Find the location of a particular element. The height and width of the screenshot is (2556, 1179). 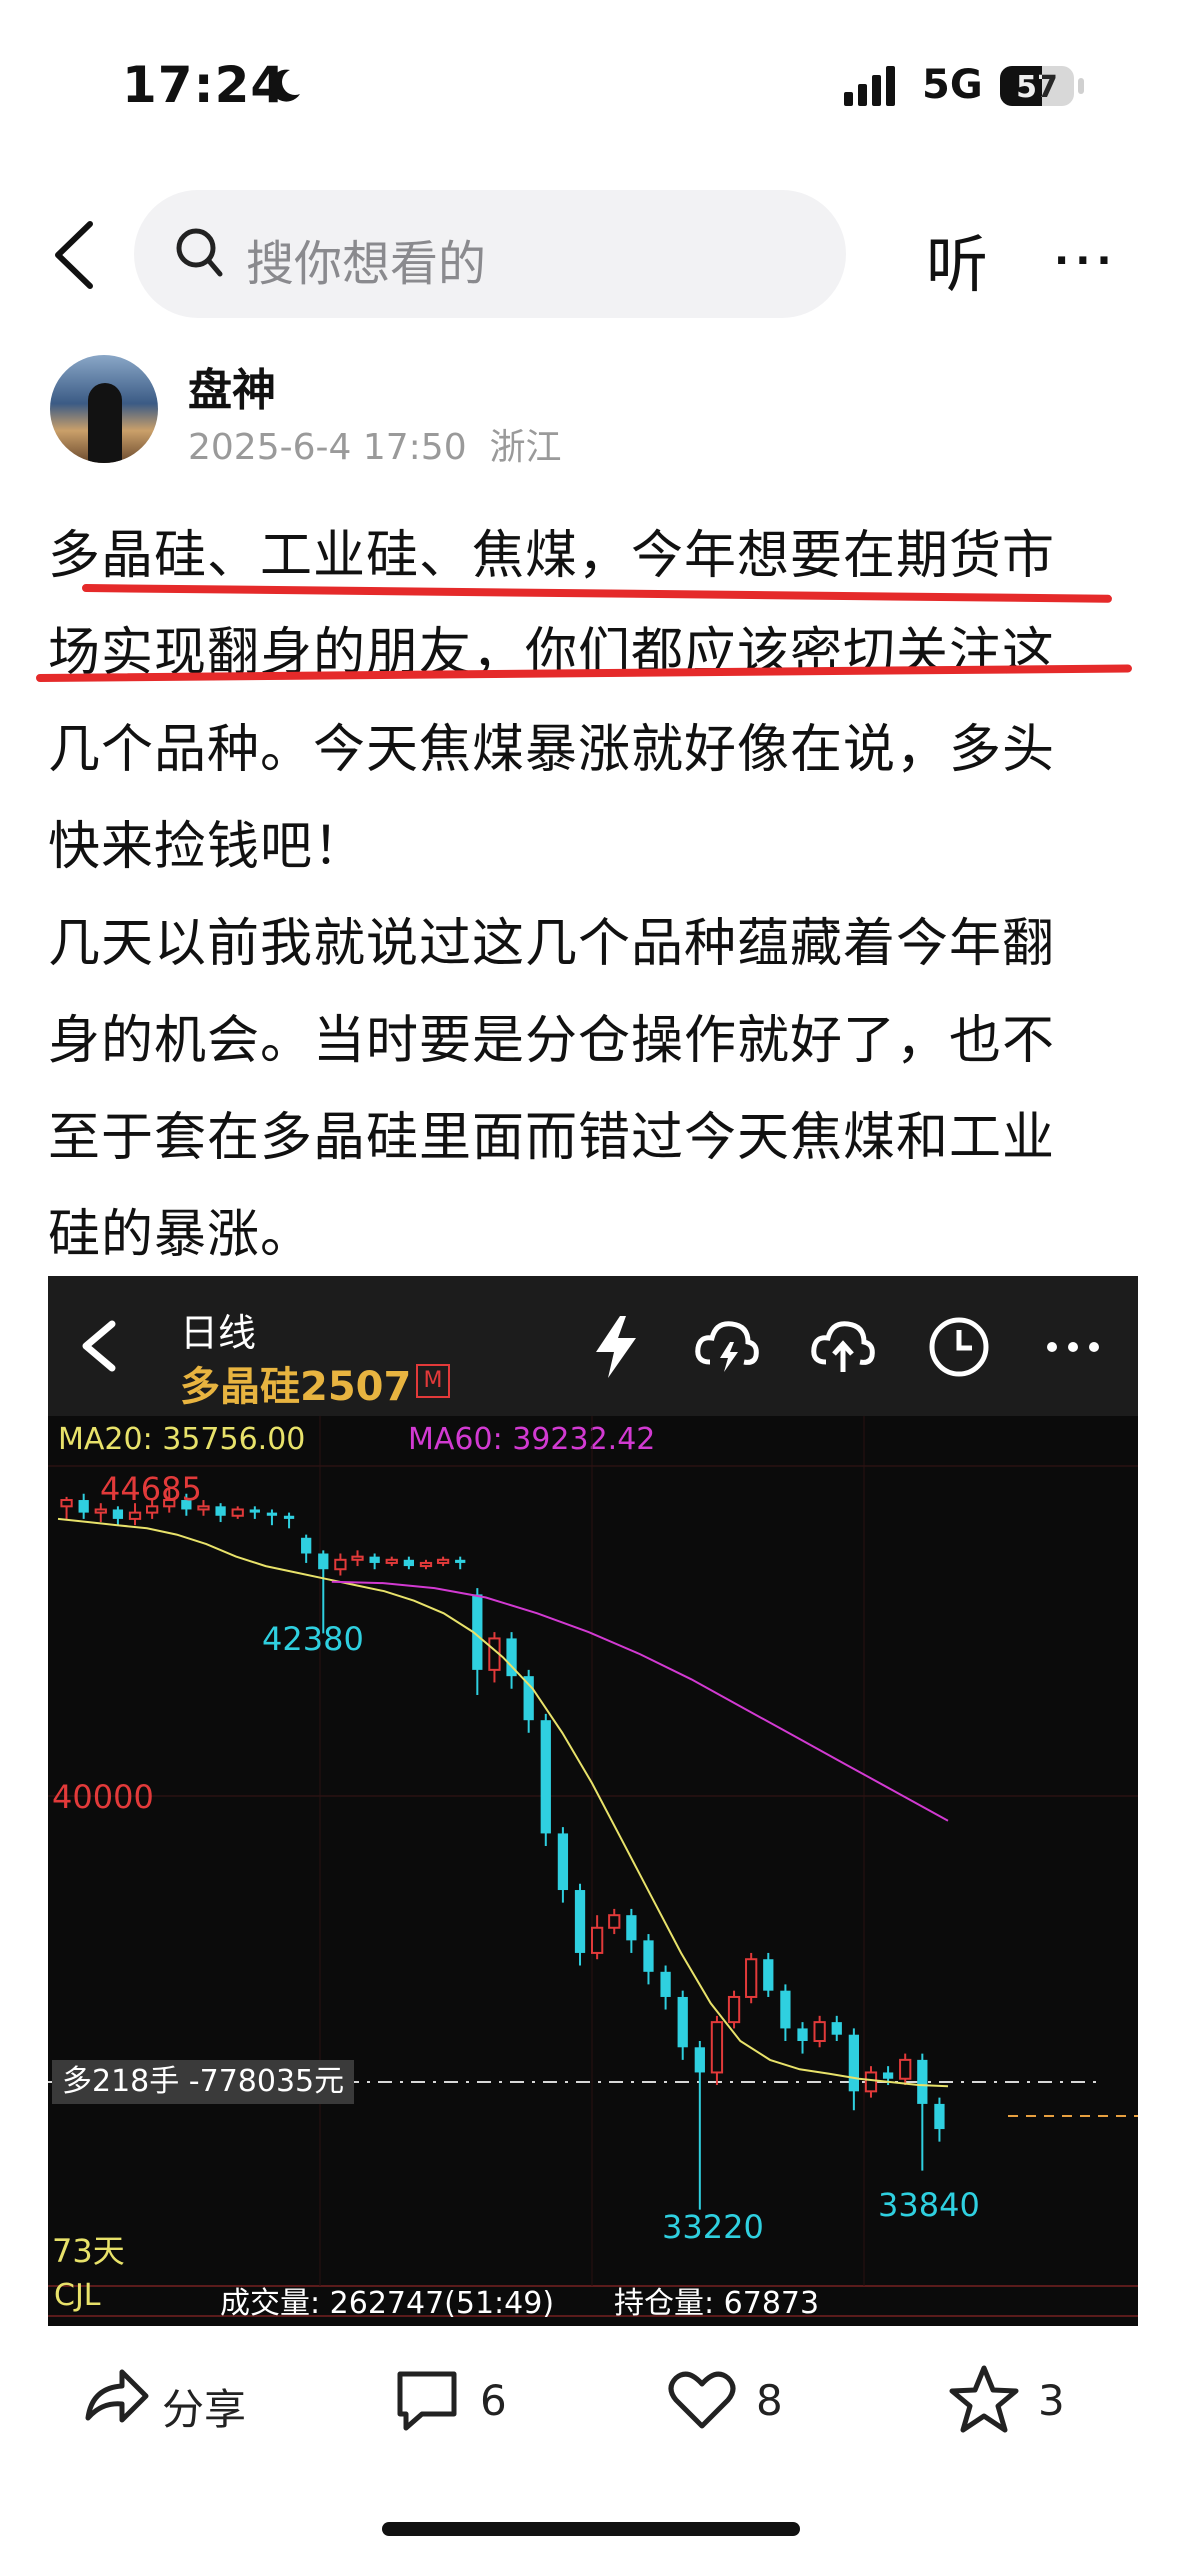

search-placeholder: 搜你想看的 is located at coordinates (366, 264).